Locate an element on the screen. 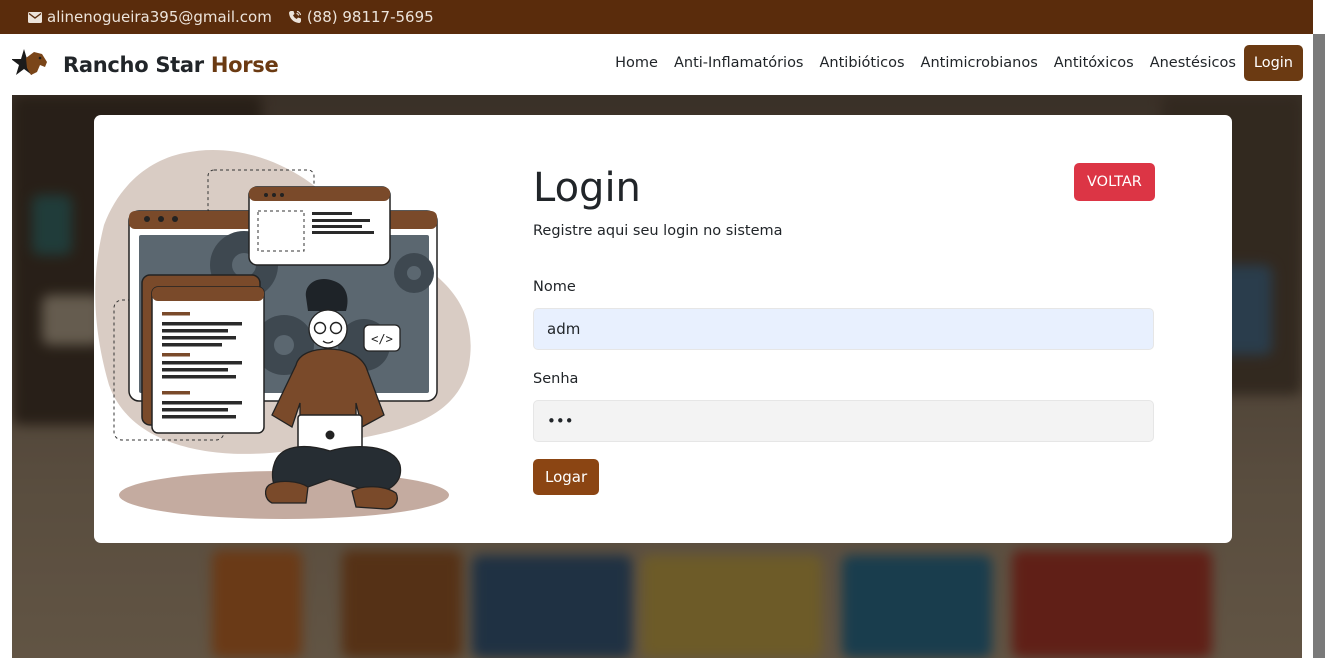 Image resolution: width=1325 pixels, height=658 pixels. contact-email-text: alinenogueira395@gmail.com is located at coordinates (159, 17).